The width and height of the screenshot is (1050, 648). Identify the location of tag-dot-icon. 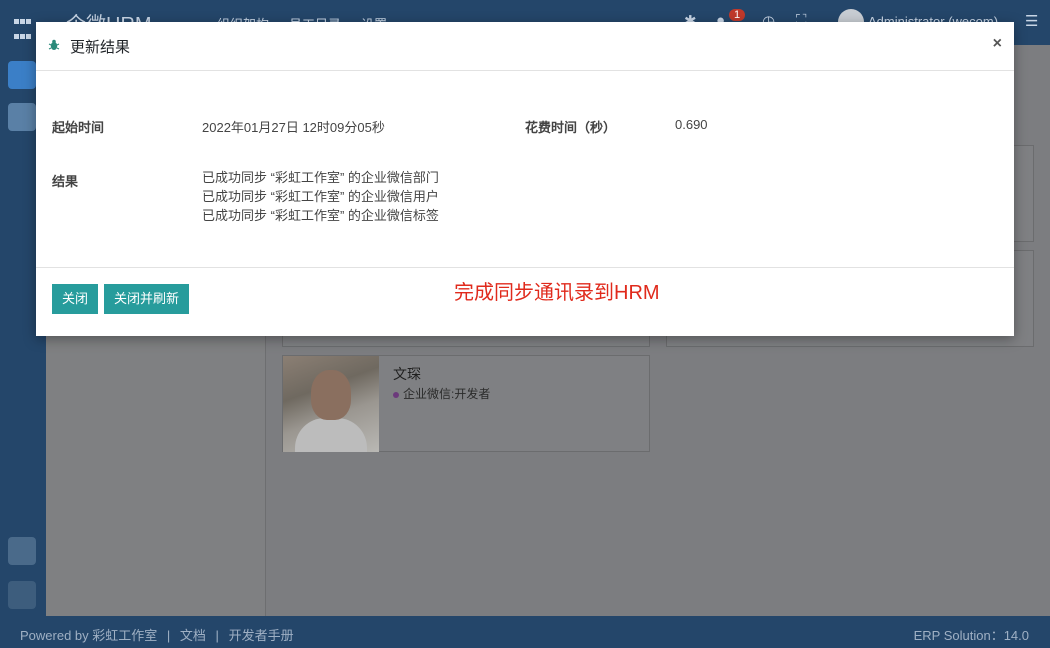
(396, 394).